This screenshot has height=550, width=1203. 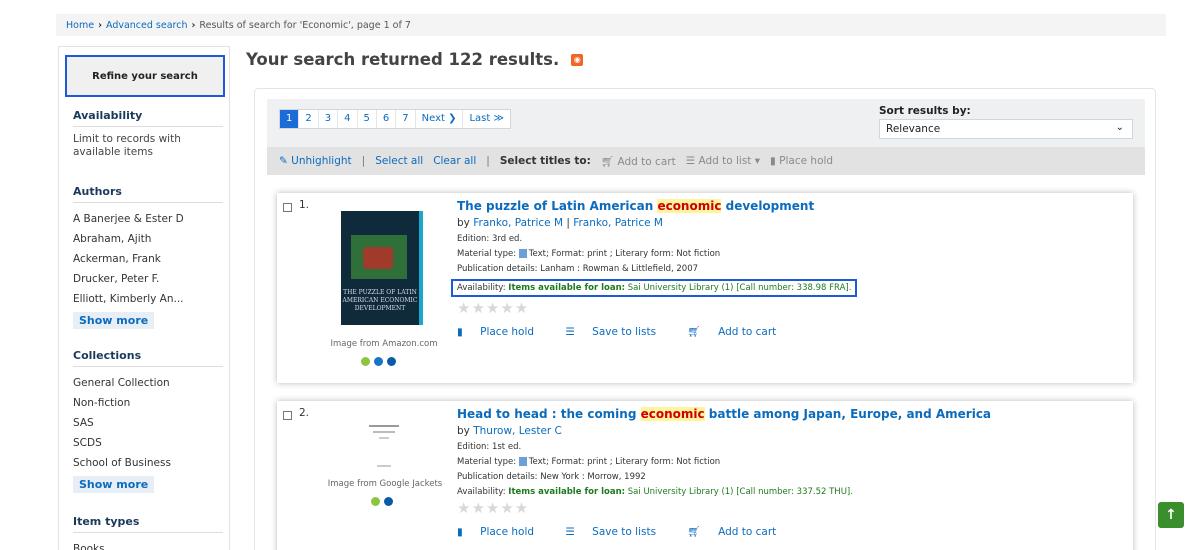 I want to click on select-titles-label: Select titles to:, so click(x=545, y=161).